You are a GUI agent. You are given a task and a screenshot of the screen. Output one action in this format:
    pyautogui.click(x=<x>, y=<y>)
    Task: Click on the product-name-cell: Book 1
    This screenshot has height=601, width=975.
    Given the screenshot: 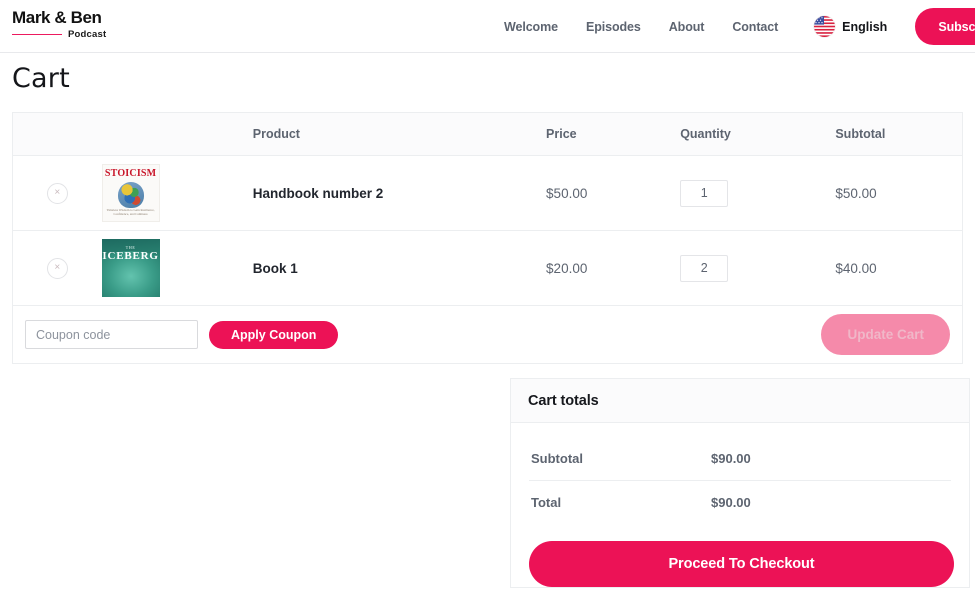 What is the action you would take?
    pyautogui.click(x=399, y=268)
    